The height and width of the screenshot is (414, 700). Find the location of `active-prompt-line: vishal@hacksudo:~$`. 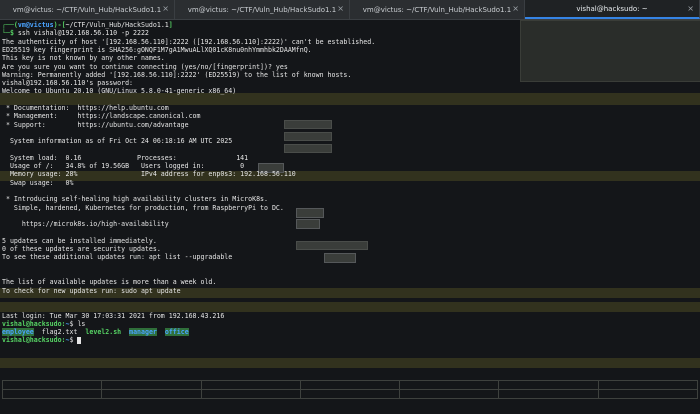

active-prompt-line: vishal@hacksudo:~$ is located at coordinates (42, 340).